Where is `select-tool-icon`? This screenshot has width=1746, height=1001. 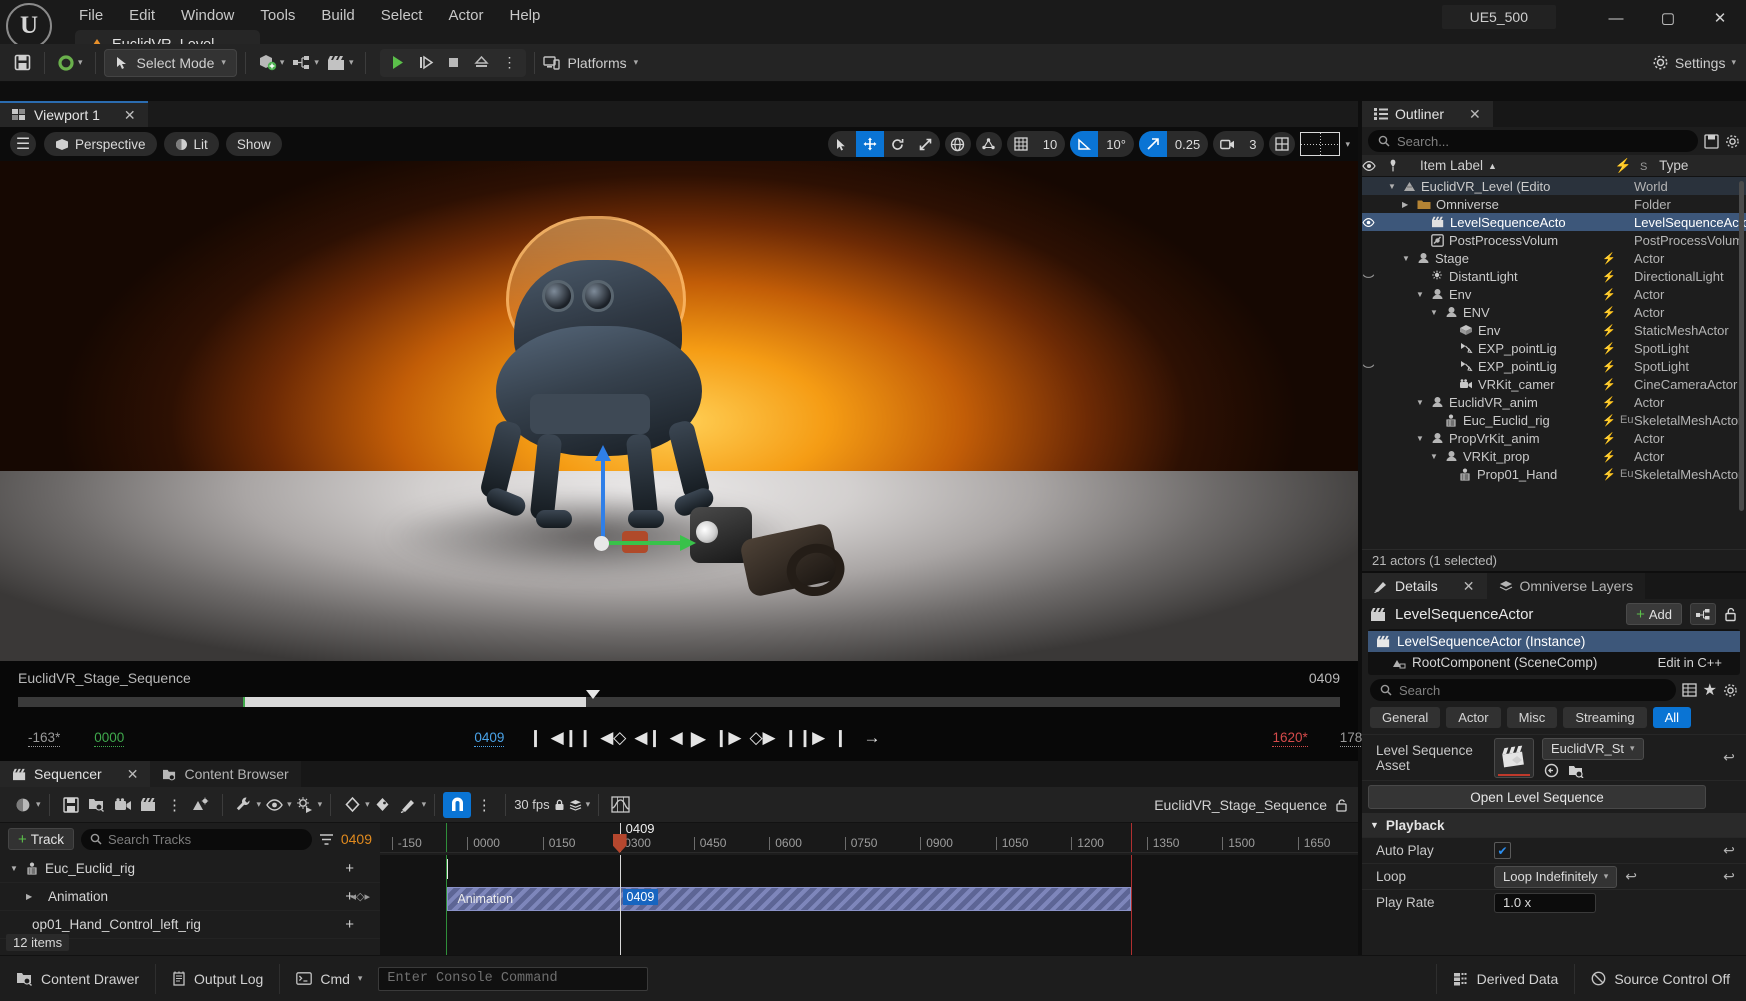
select-tool-icon is located at coordinates (842, 144).